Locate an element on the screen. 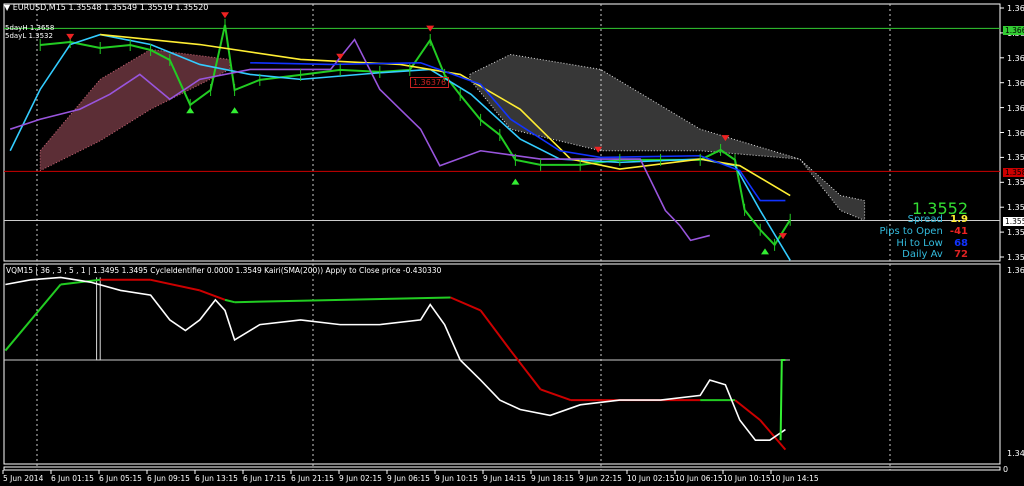 This screenshot has width=1024, height=486. spike-bar is located at coordinates (98, 319).